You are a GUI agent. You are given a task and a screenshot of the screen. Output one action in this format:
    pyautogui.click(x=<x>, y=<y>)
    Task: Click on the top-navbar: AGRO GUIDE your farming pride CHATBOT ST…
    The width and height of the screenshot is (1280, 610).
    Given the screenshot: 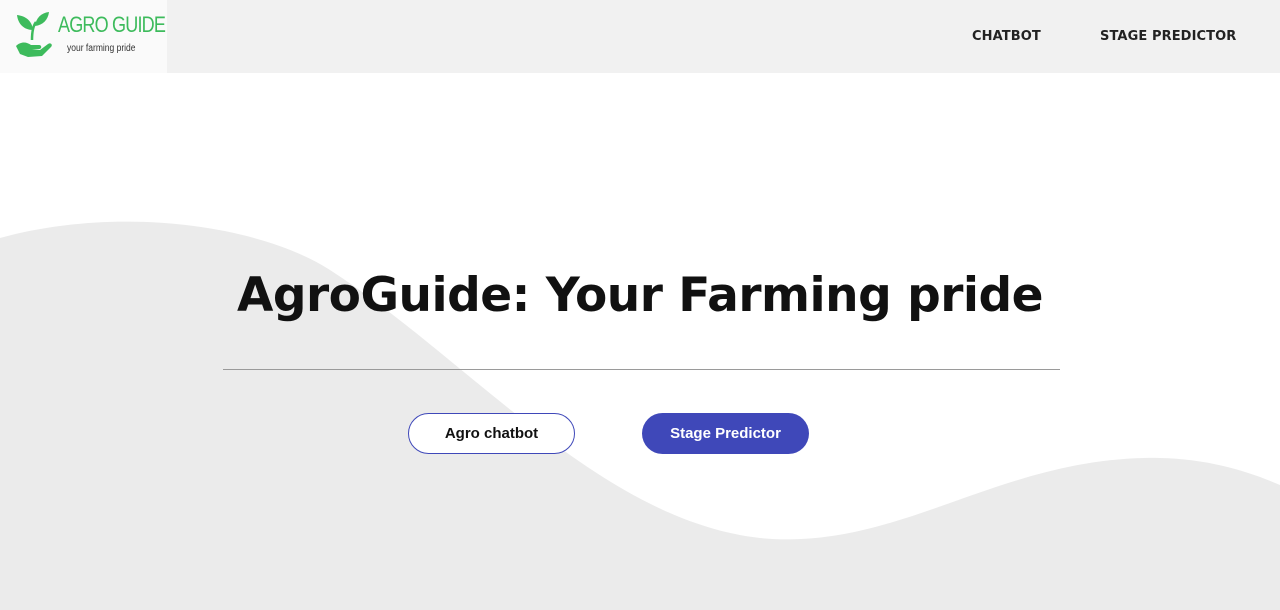 What is the action you would take?
    pyautogui.click(x=640, y=36)
    